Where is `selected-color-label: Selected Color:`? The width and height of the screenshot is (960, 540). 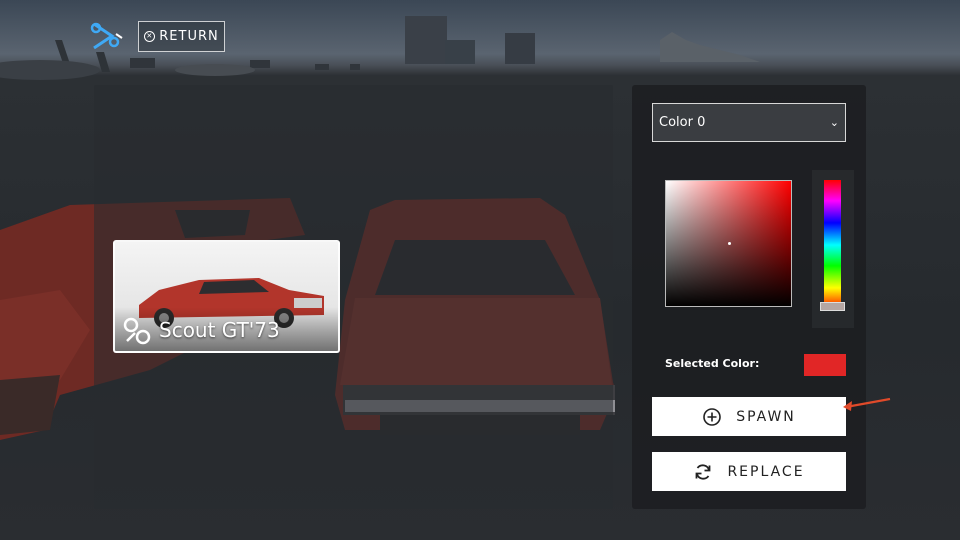
selected-color-label: Selected Color: is located at coordinates (712, 363).